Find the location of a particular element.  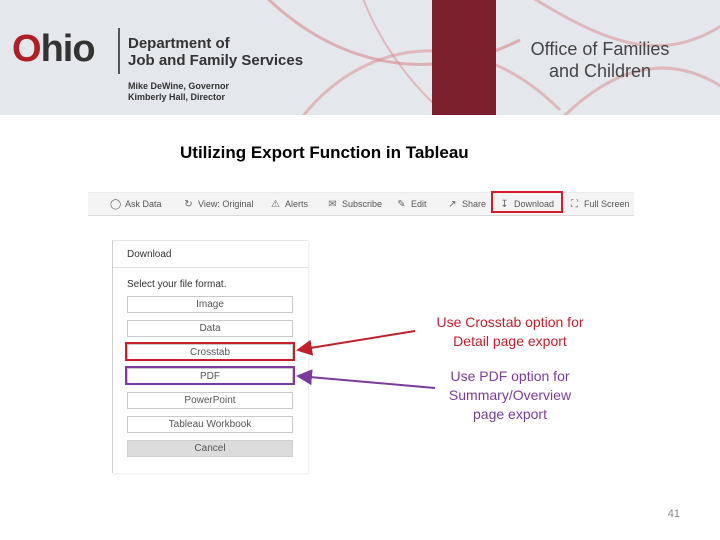

pdf-callout-line-2: Summary/Overview is located at coordinates (510, 395).